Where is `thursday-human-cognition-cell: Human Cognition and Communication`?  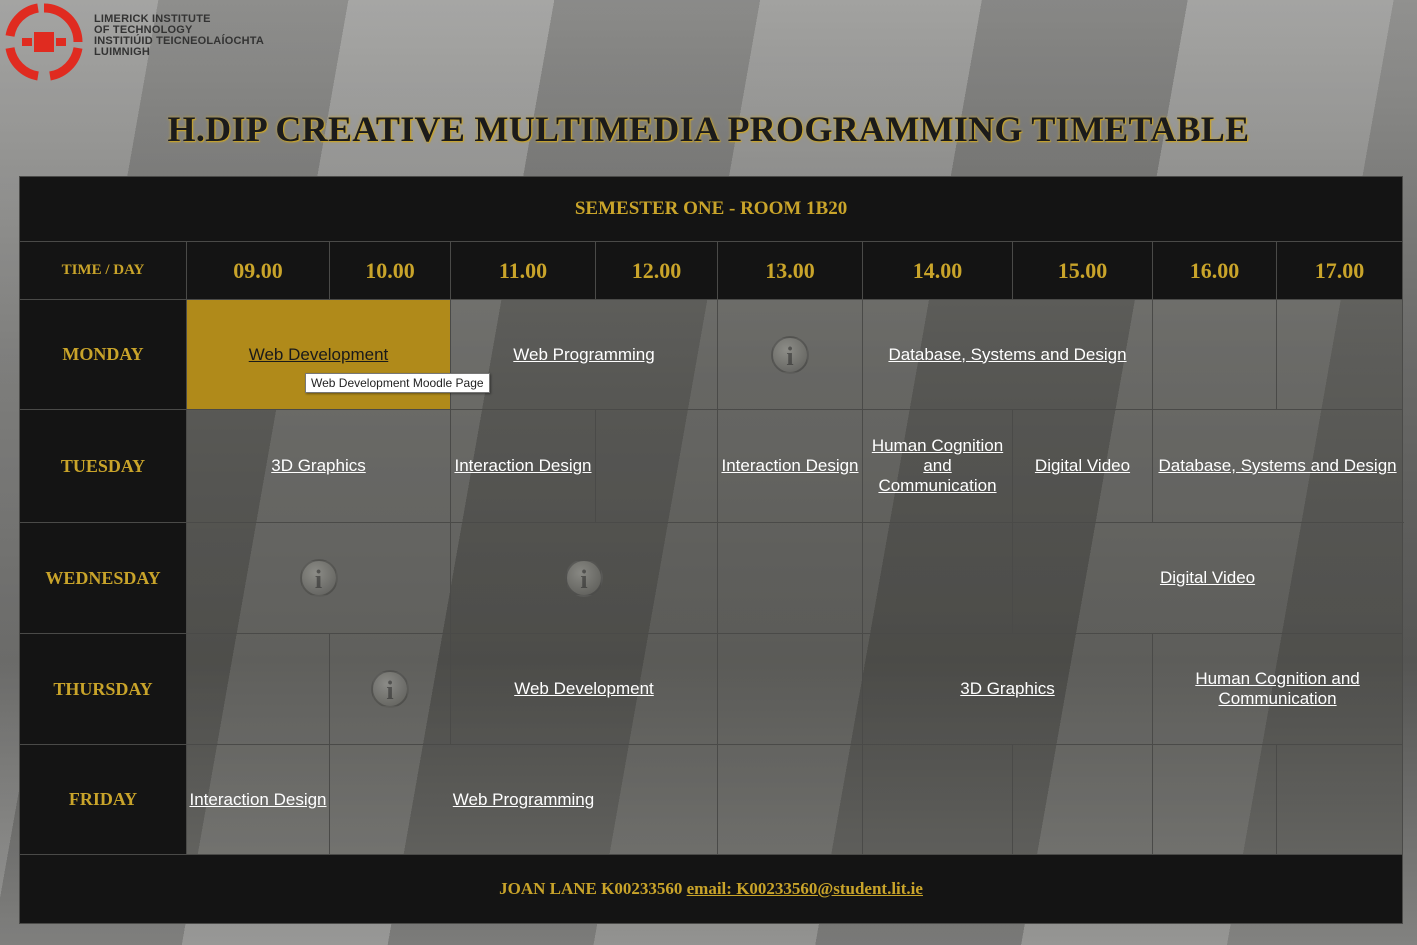
thursday-human-cognition-cell: Human Cognition and Communication is located at coordinates (1277, 689).